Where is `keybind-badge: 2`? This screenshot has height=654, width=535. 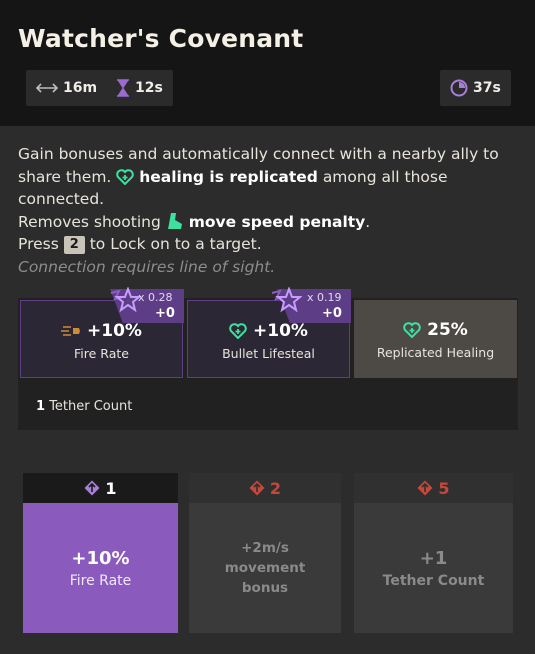
keybind-badge: 2 is located at coordinates (74, 245).